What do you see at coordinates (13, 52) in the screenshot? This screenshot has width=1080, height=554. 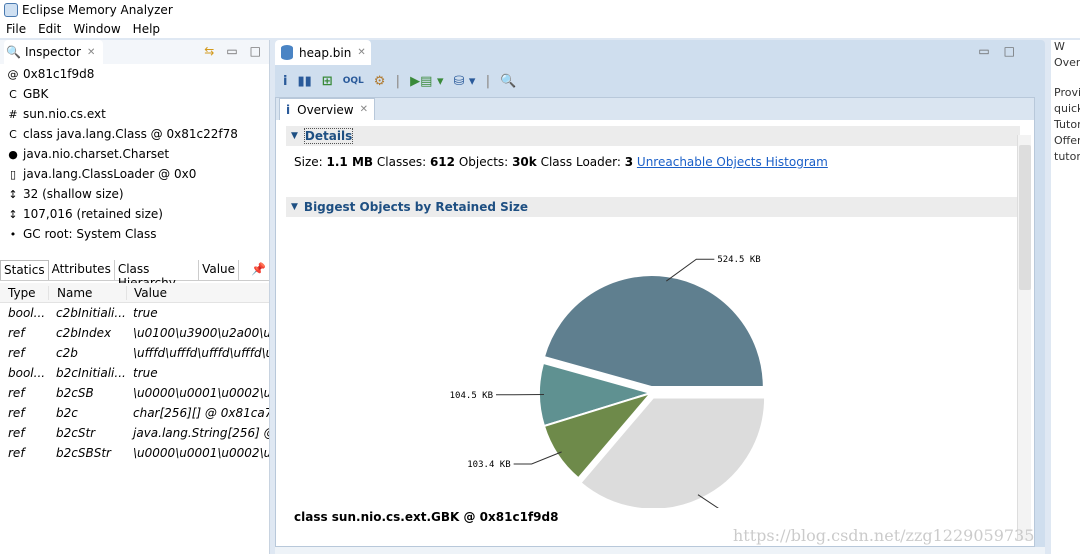 I see `inspector-icon: 🔍` at bounding box center [13, 52].